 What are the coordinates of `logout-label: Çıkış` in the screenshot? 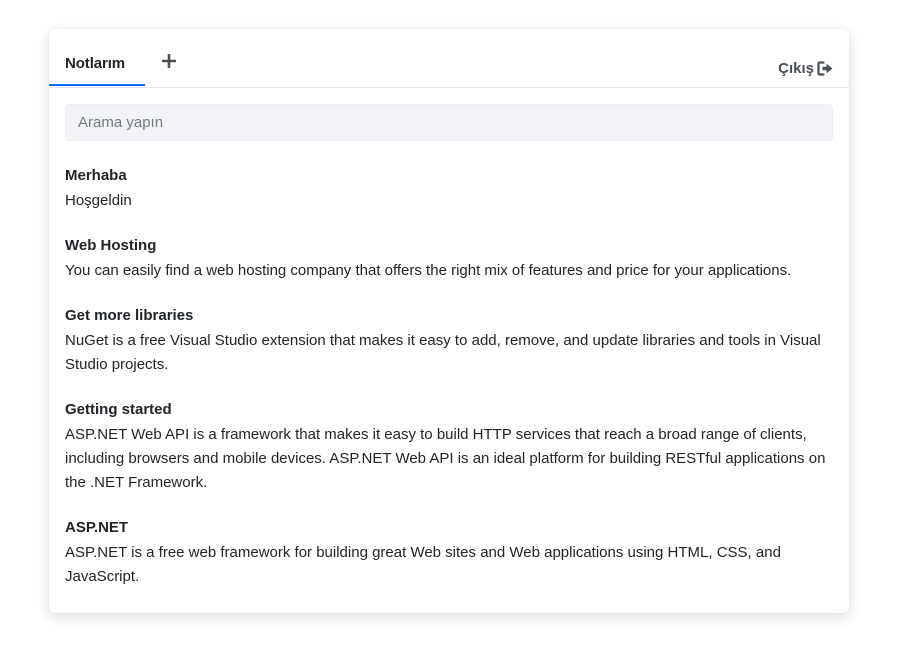 It's located at (796, 68).